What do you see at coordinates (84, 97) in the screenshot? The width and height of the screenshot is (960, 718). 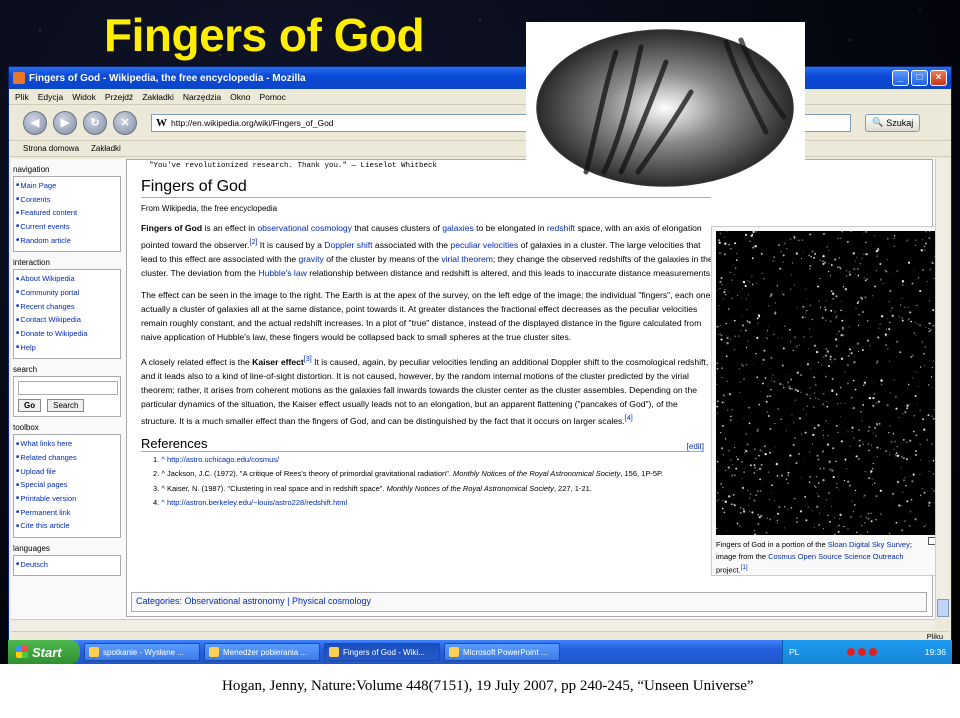 I see `menu-view: Widok` at bounding box center [84, 97].